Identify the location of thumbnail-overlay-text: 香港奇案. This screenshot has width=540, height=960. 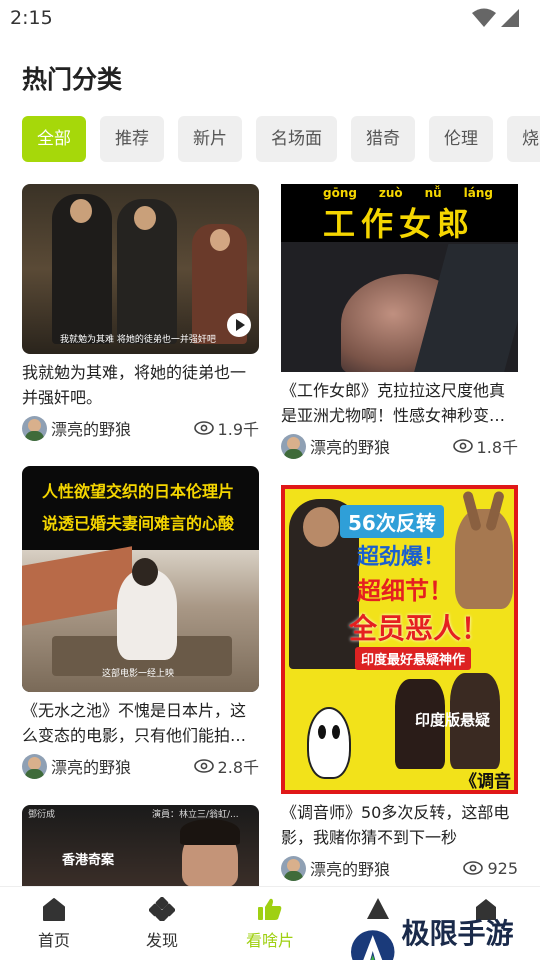
(88, 860).